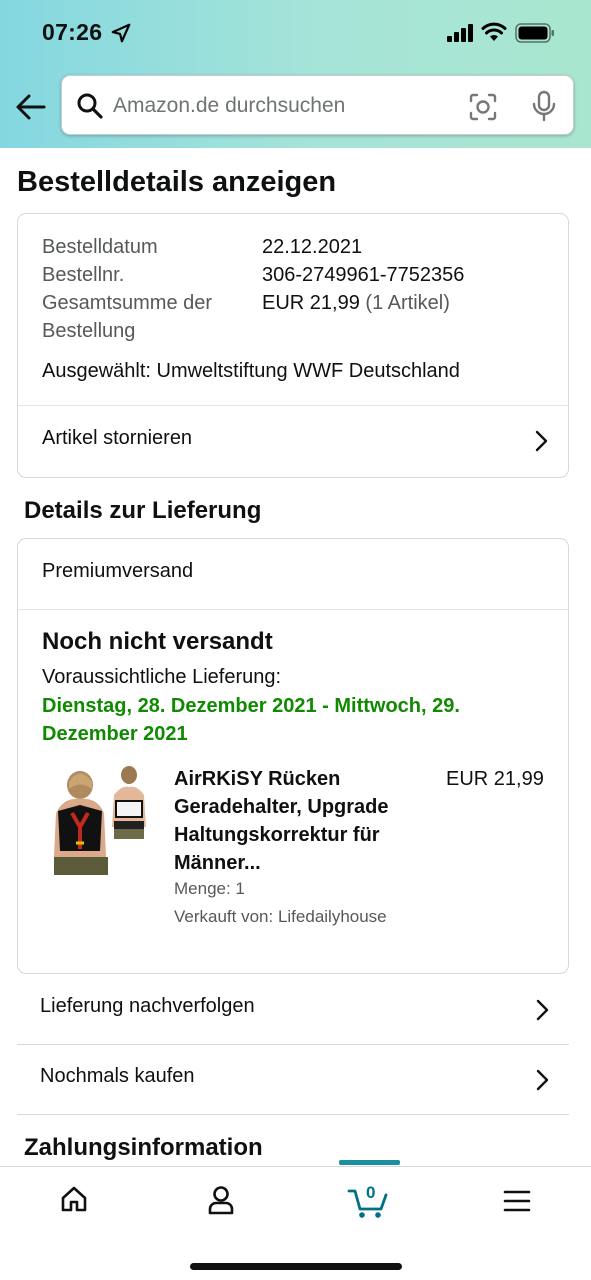  What do you see at coordinates (74, 1199) in the screenshot?
I see `home-icon` at bounding box center [74, 1199].